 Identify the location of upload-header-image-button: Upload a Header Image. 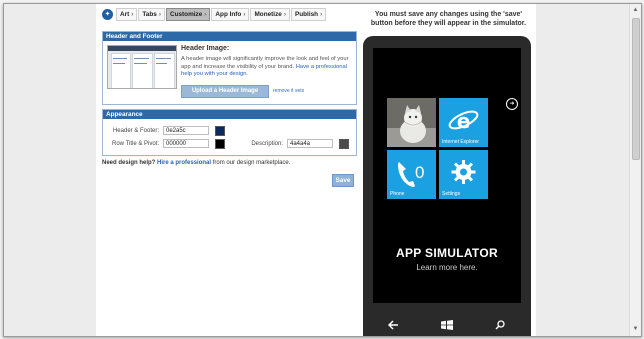
(225, 91).